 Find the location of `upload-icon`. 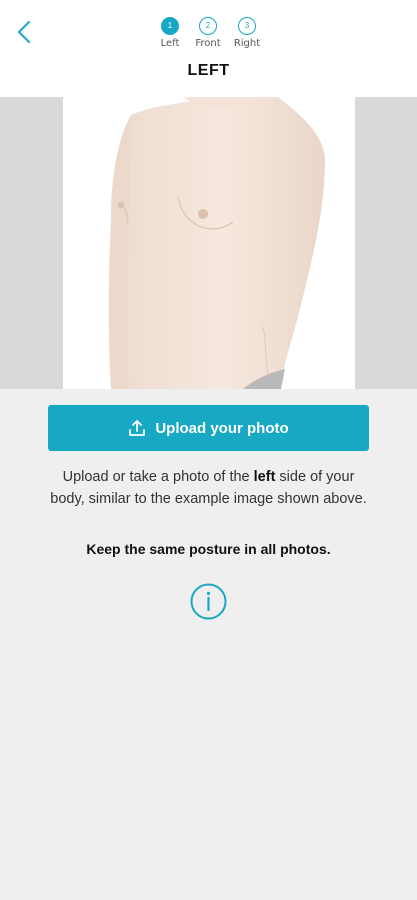

upload-icon is located at coordinates (137, 428).